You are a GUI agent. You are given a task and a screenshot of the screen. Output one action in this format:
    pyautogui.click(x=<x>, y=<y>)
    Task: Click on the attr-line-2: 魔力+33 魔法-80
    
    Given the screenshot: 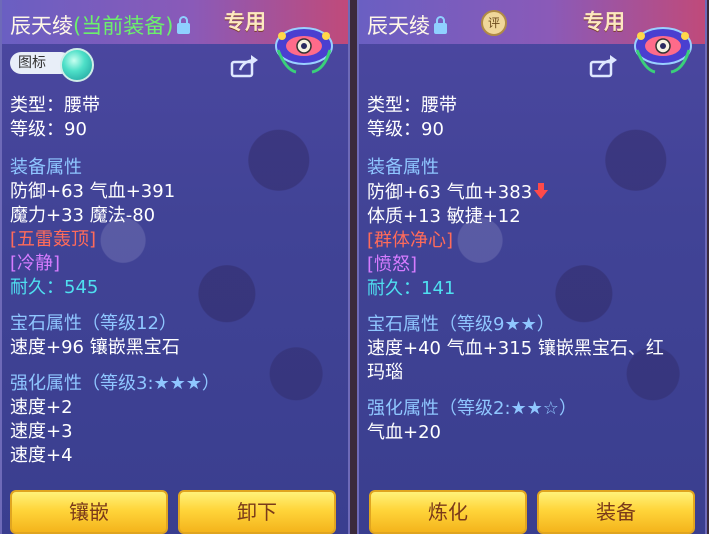 What is the action you would take?
    pyautogui.click(x=83, y=215)
    